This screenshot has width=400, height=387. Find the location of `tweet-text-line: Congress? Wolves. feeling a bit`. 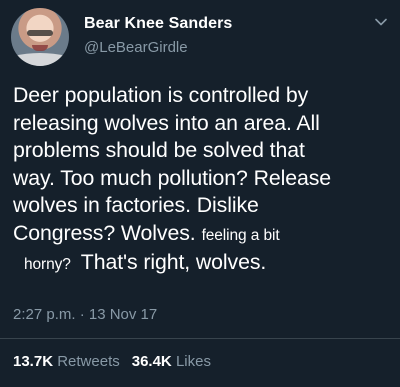

tweet-text-line: Congress? Wolves. feeling a bit is located at coordinates (203, 235).